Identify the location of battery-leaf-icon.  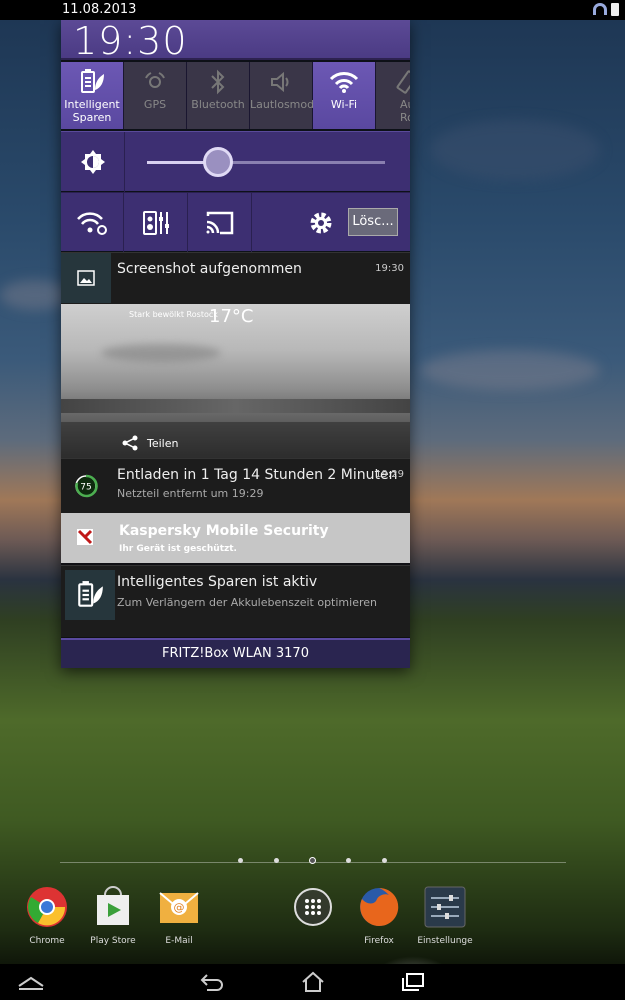
(92, 81).